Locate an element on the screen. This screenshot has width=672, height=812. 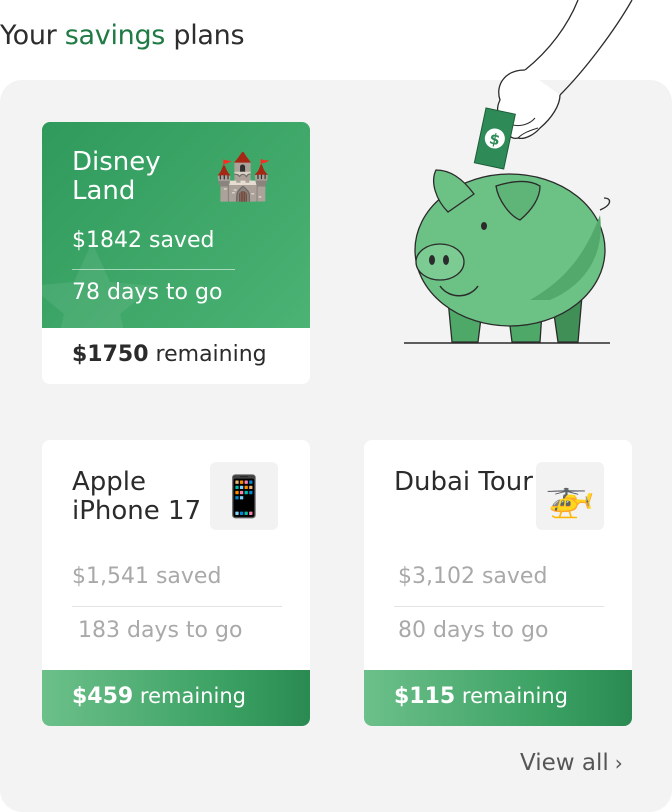
plan-saved-amount: $3,102 saved is located at coordinates (473, 576).